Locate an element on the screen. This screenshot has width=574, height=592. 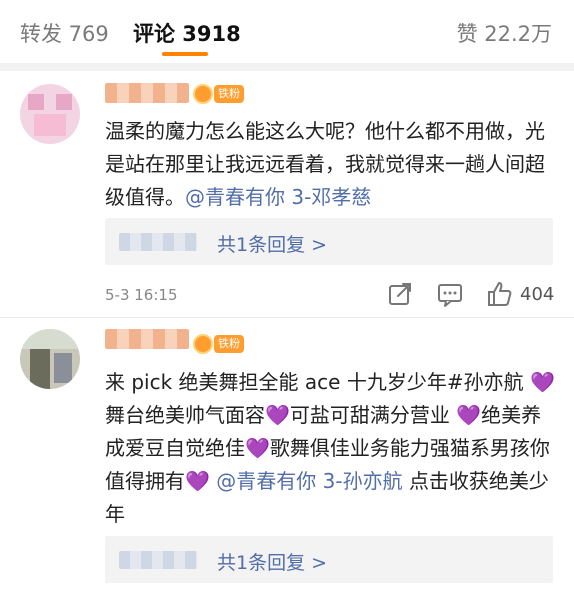
comment-icon is located at coordinates (450, 294).